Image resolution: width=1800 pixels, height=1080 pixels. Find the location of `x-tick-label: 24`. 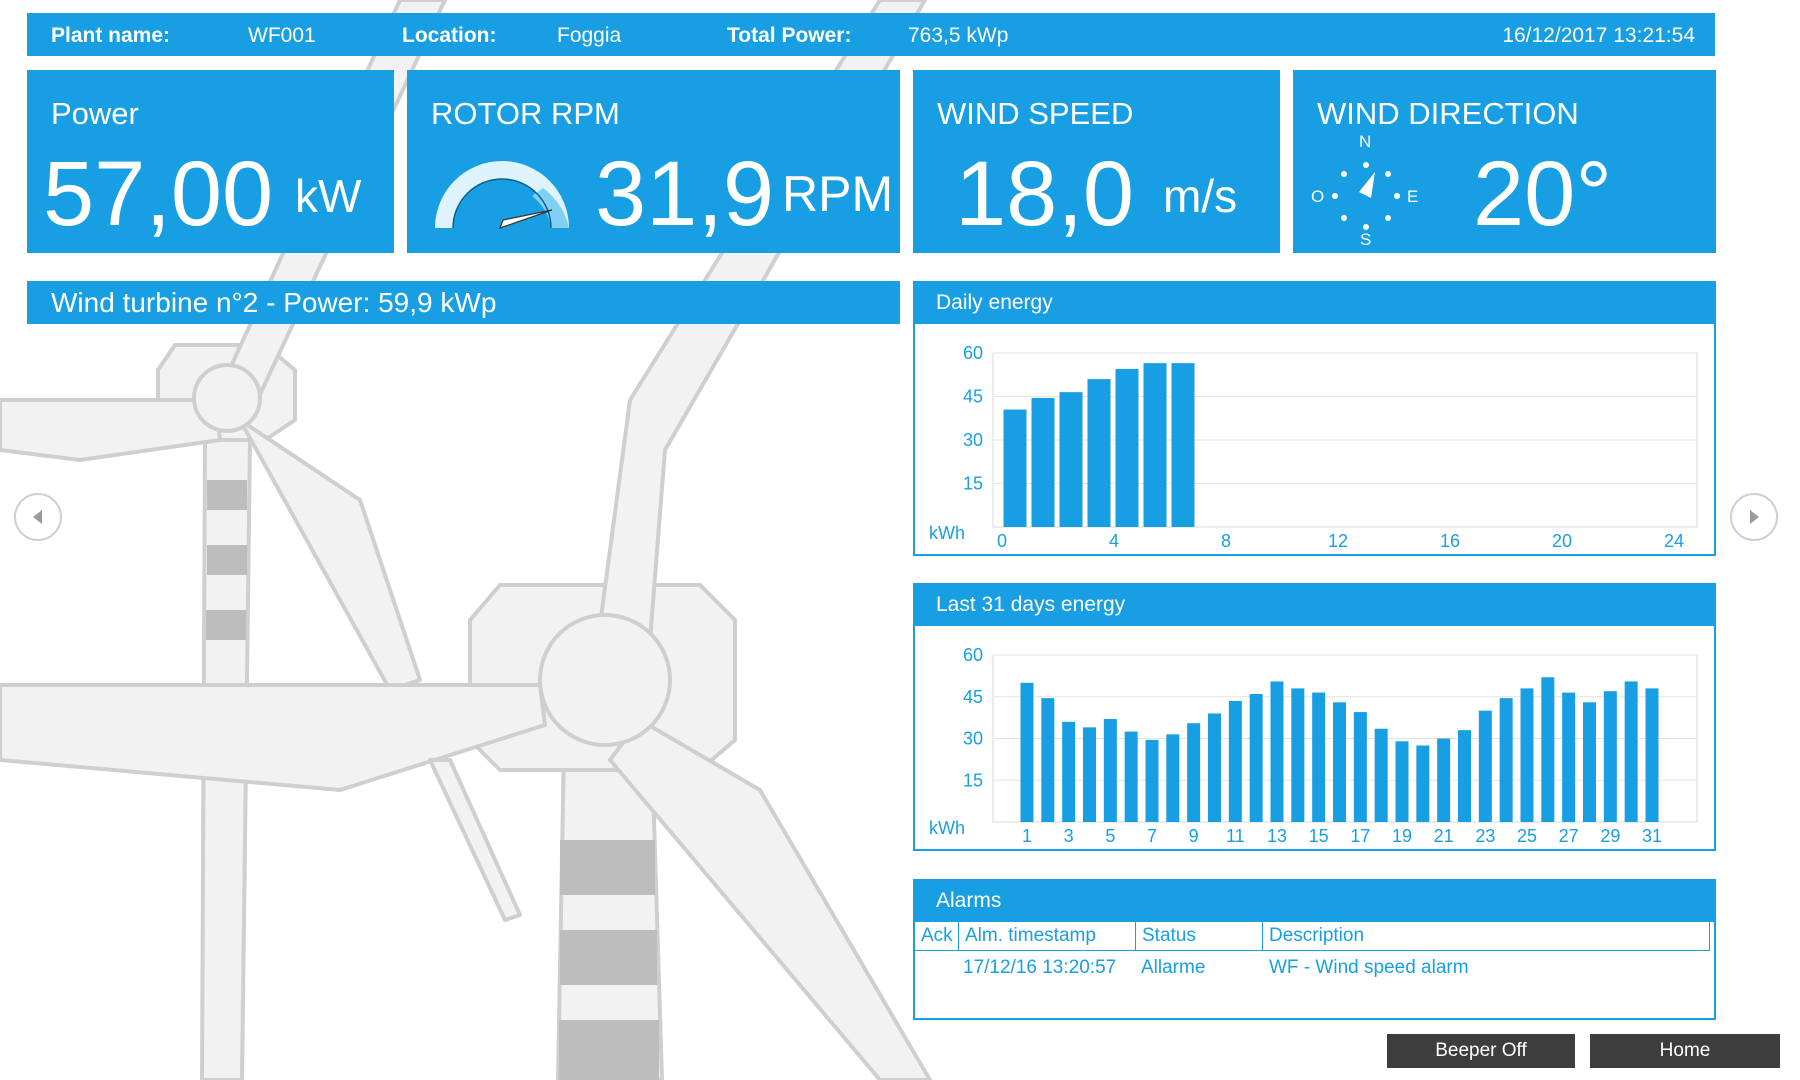

x-tick-label: 24 is located at coordinates (1674, 541).